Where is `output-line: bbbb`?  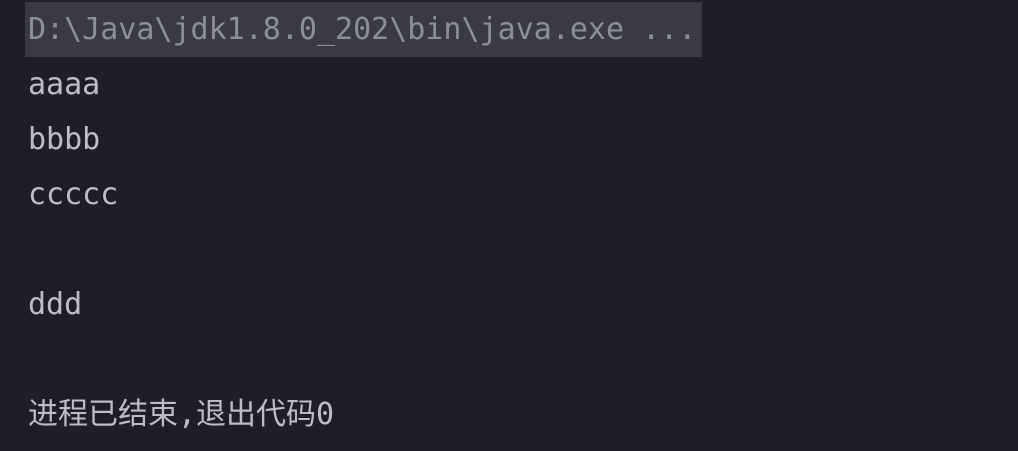
output-line: bbbb is located at coordinates (64, 139).